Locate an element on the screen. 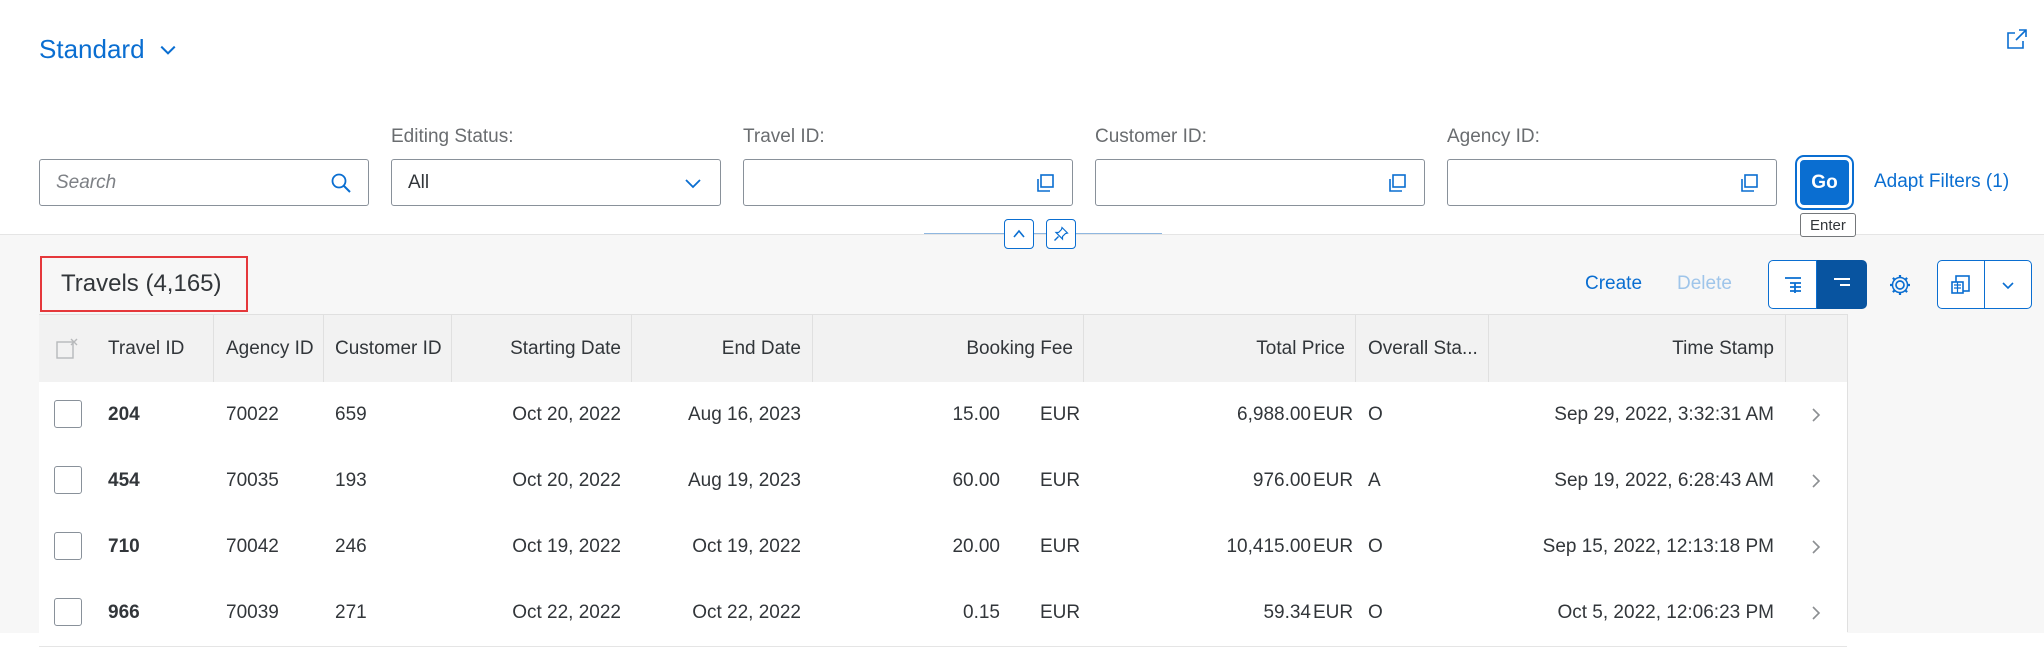 This screenshot has height=647, width=2044. table-view-icon is located at coordinates (1792, 284).